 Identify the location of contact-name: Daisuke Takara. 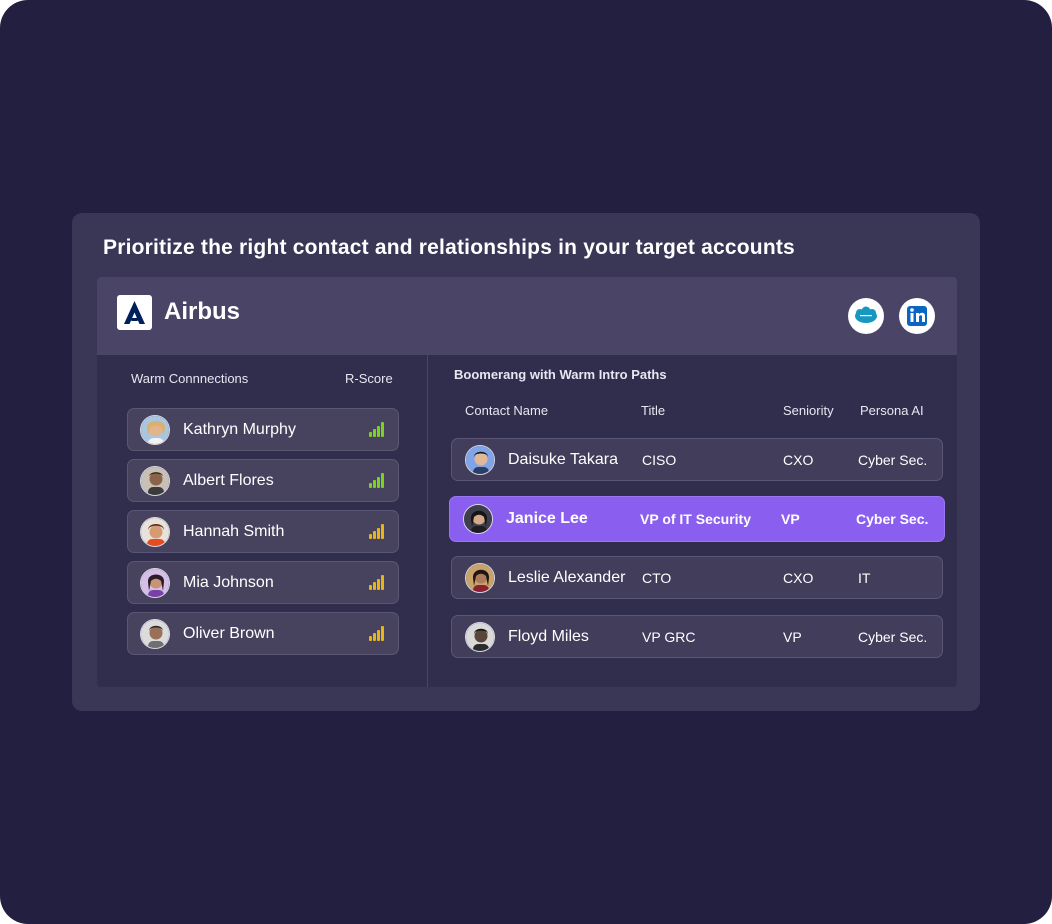
(563, 459).